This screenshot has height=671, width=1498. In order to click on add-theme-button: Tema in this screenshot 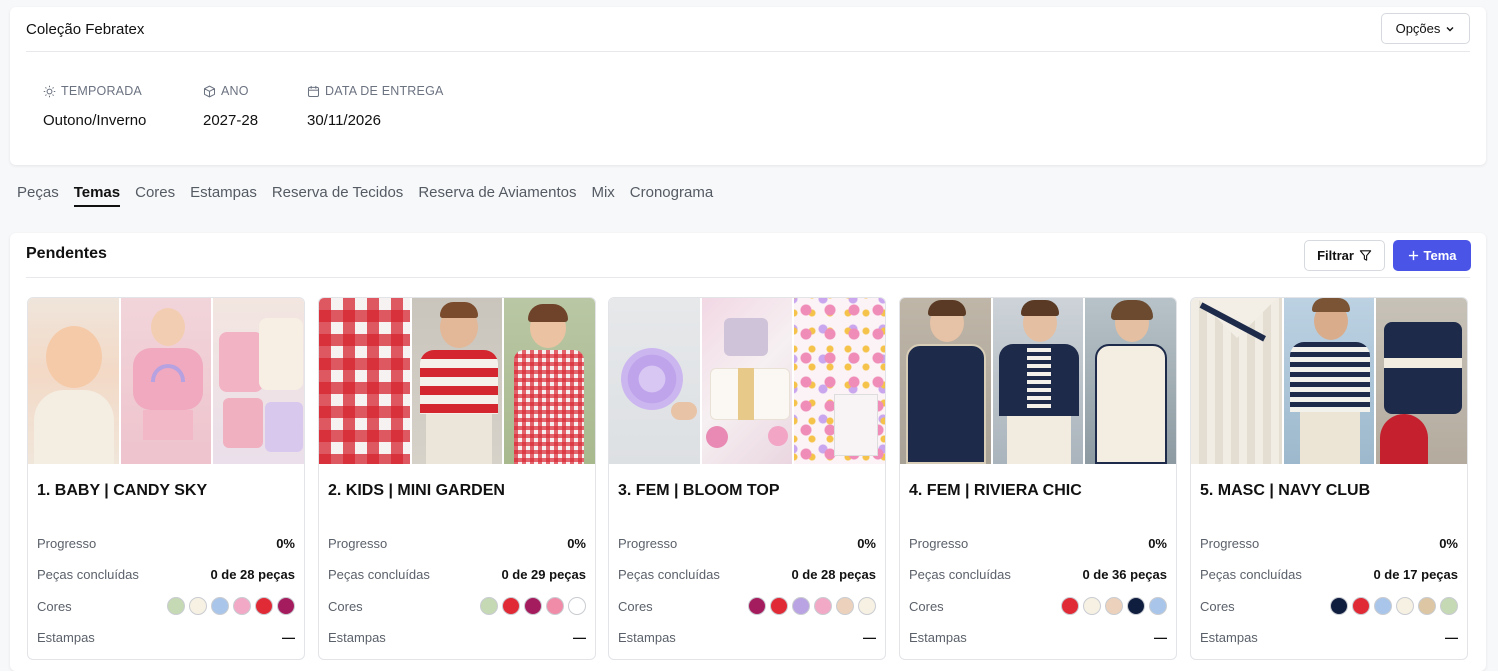, I will do `click(1432, 255)`.